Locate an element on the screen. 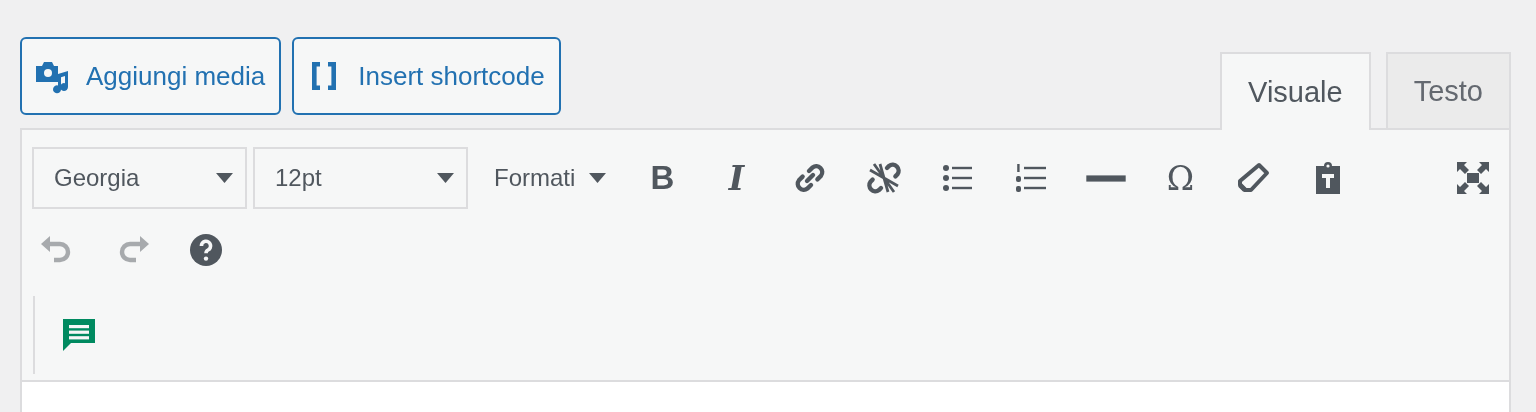 This screenshot has height=412, width=1536. editor-tab: Testo is located at coordinates (1448, 90).